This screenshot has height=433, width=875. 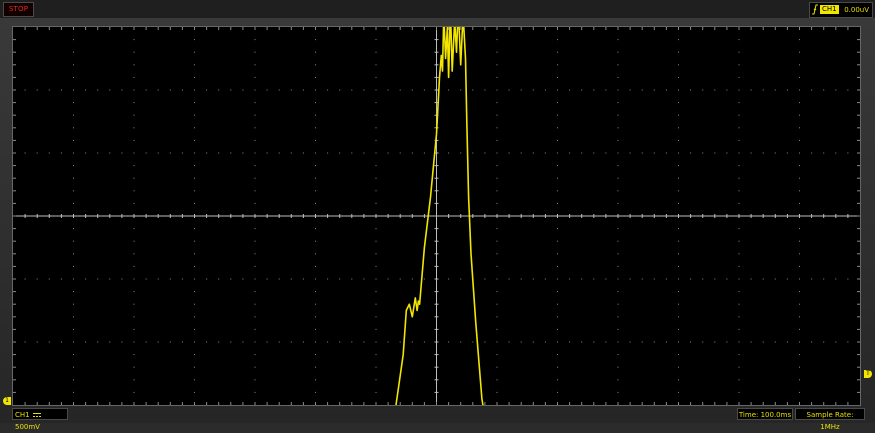 I want to click on ch1-scale-readout: CH1 500mV, so click(x=40, y=419).